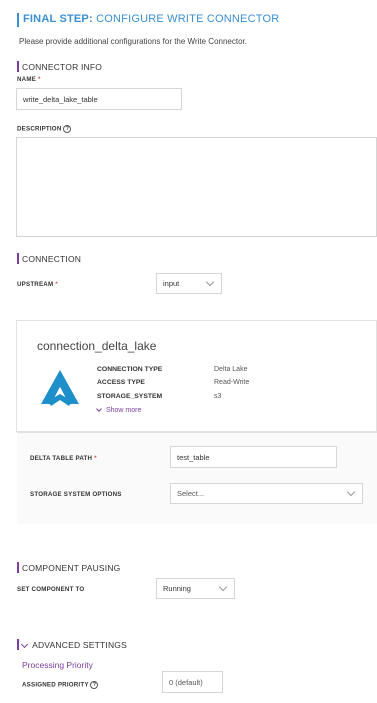 The height and width of the screenshot is (703, 377). Describe the element at coordinates (52, 259) in the screenshot. I see `connection-heading: CONNECTION` at that location.